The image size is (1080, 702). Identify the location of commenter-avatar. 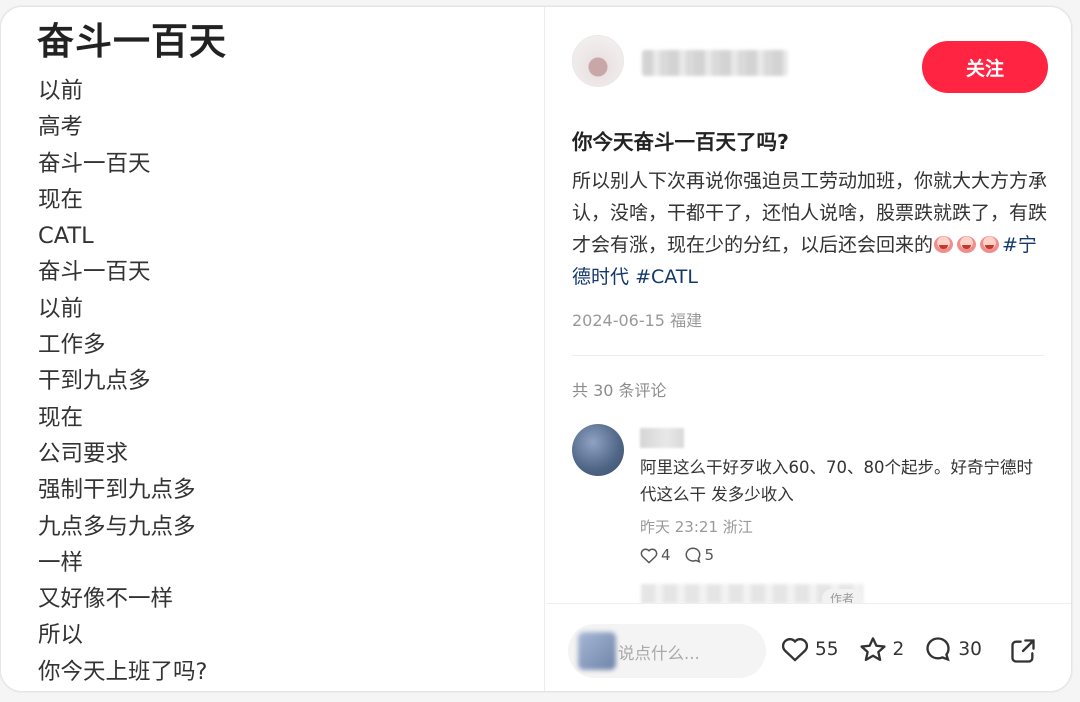
(598, 450).